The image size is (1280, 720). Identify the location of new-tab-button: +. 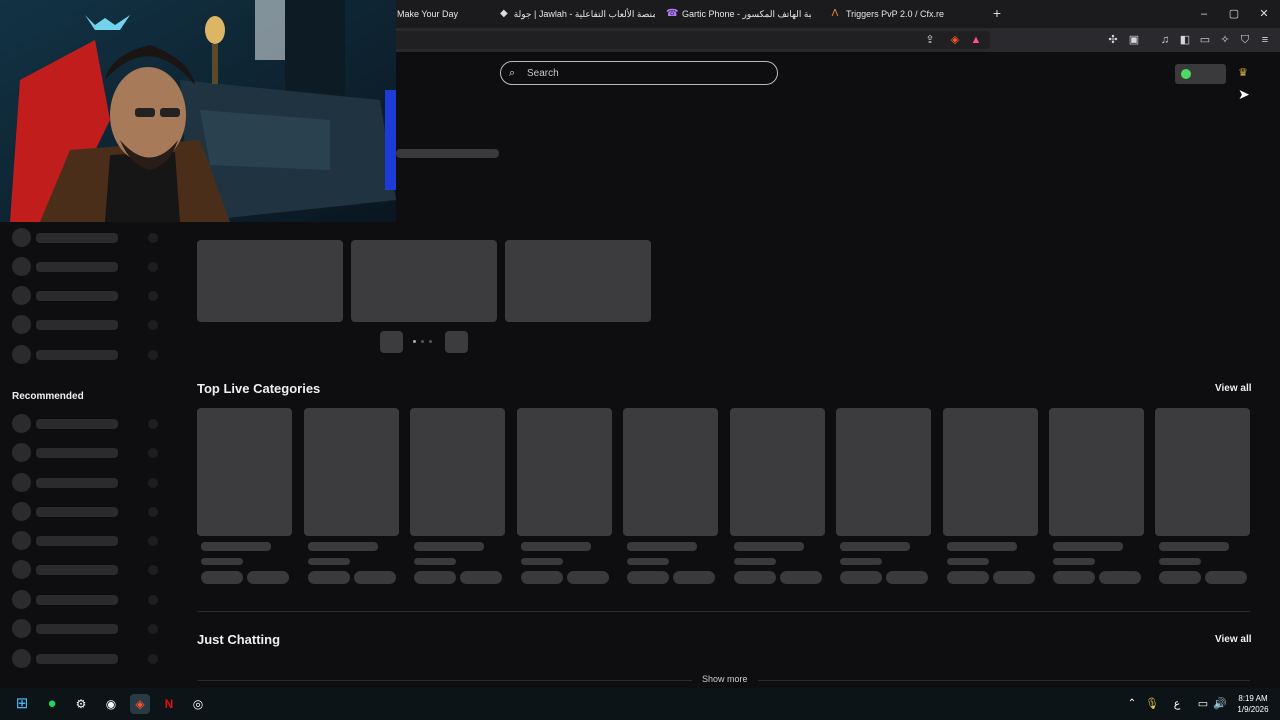
(997, 13).